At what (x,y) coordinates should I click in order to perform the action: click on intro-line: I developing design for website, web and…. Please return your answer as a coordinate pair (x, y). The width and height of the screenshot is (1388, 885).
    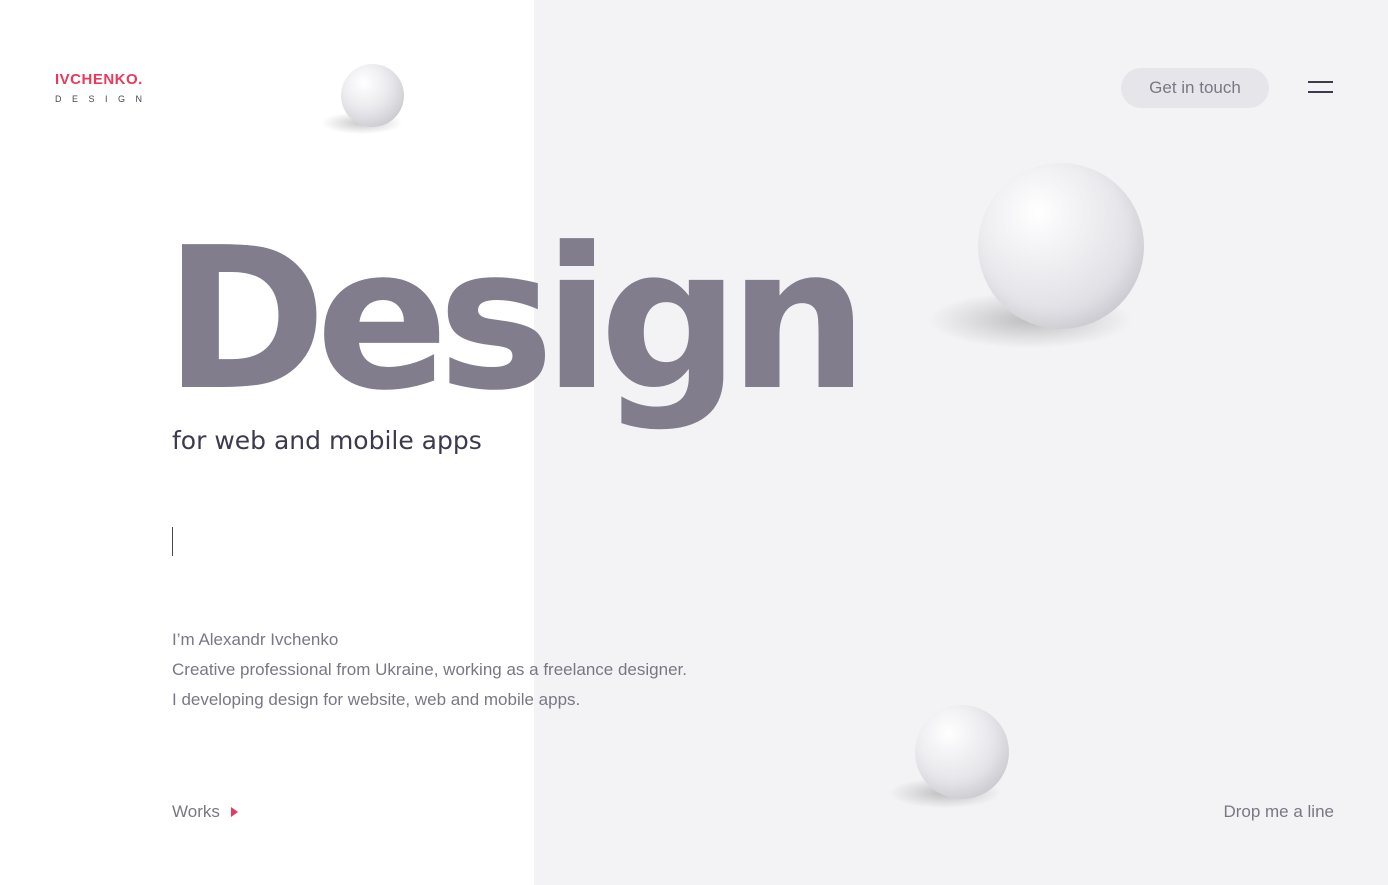
    Looking at the image, I should click on (376, 699).